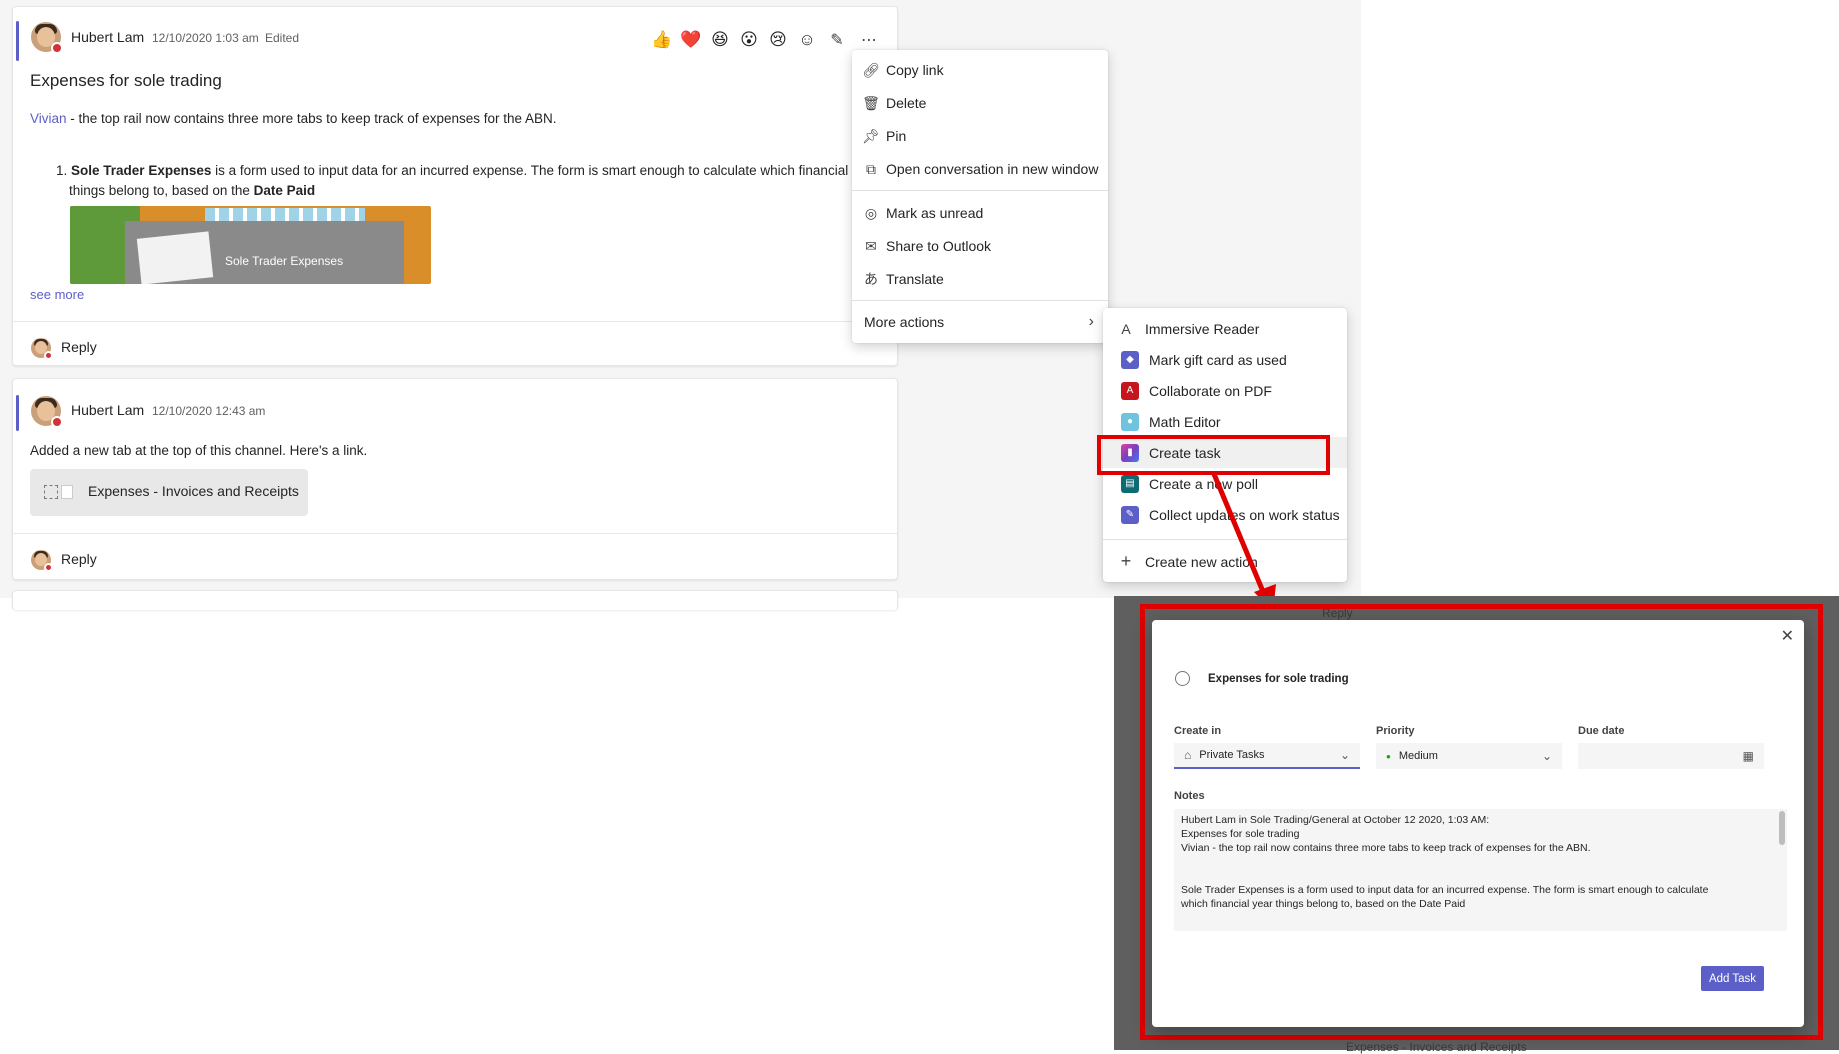 The width and height of the screenshot is (1839, 1054). What do you see at coordinates (720, 40) in the screenshot?
I see `laugh-reaction-icon: 😆` at bounding box center [720, 40].